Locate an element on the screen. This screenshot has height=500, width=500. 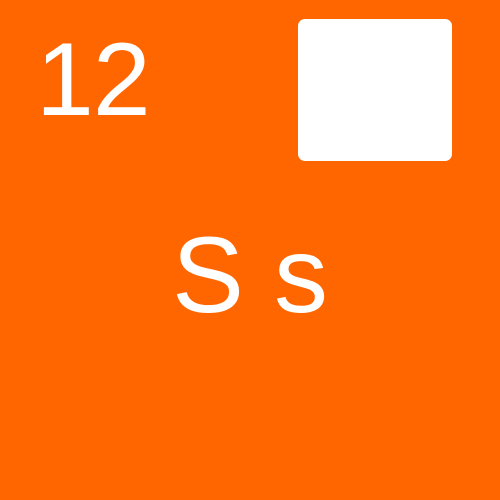
white-square-shape is located at coordinates (375, 90).